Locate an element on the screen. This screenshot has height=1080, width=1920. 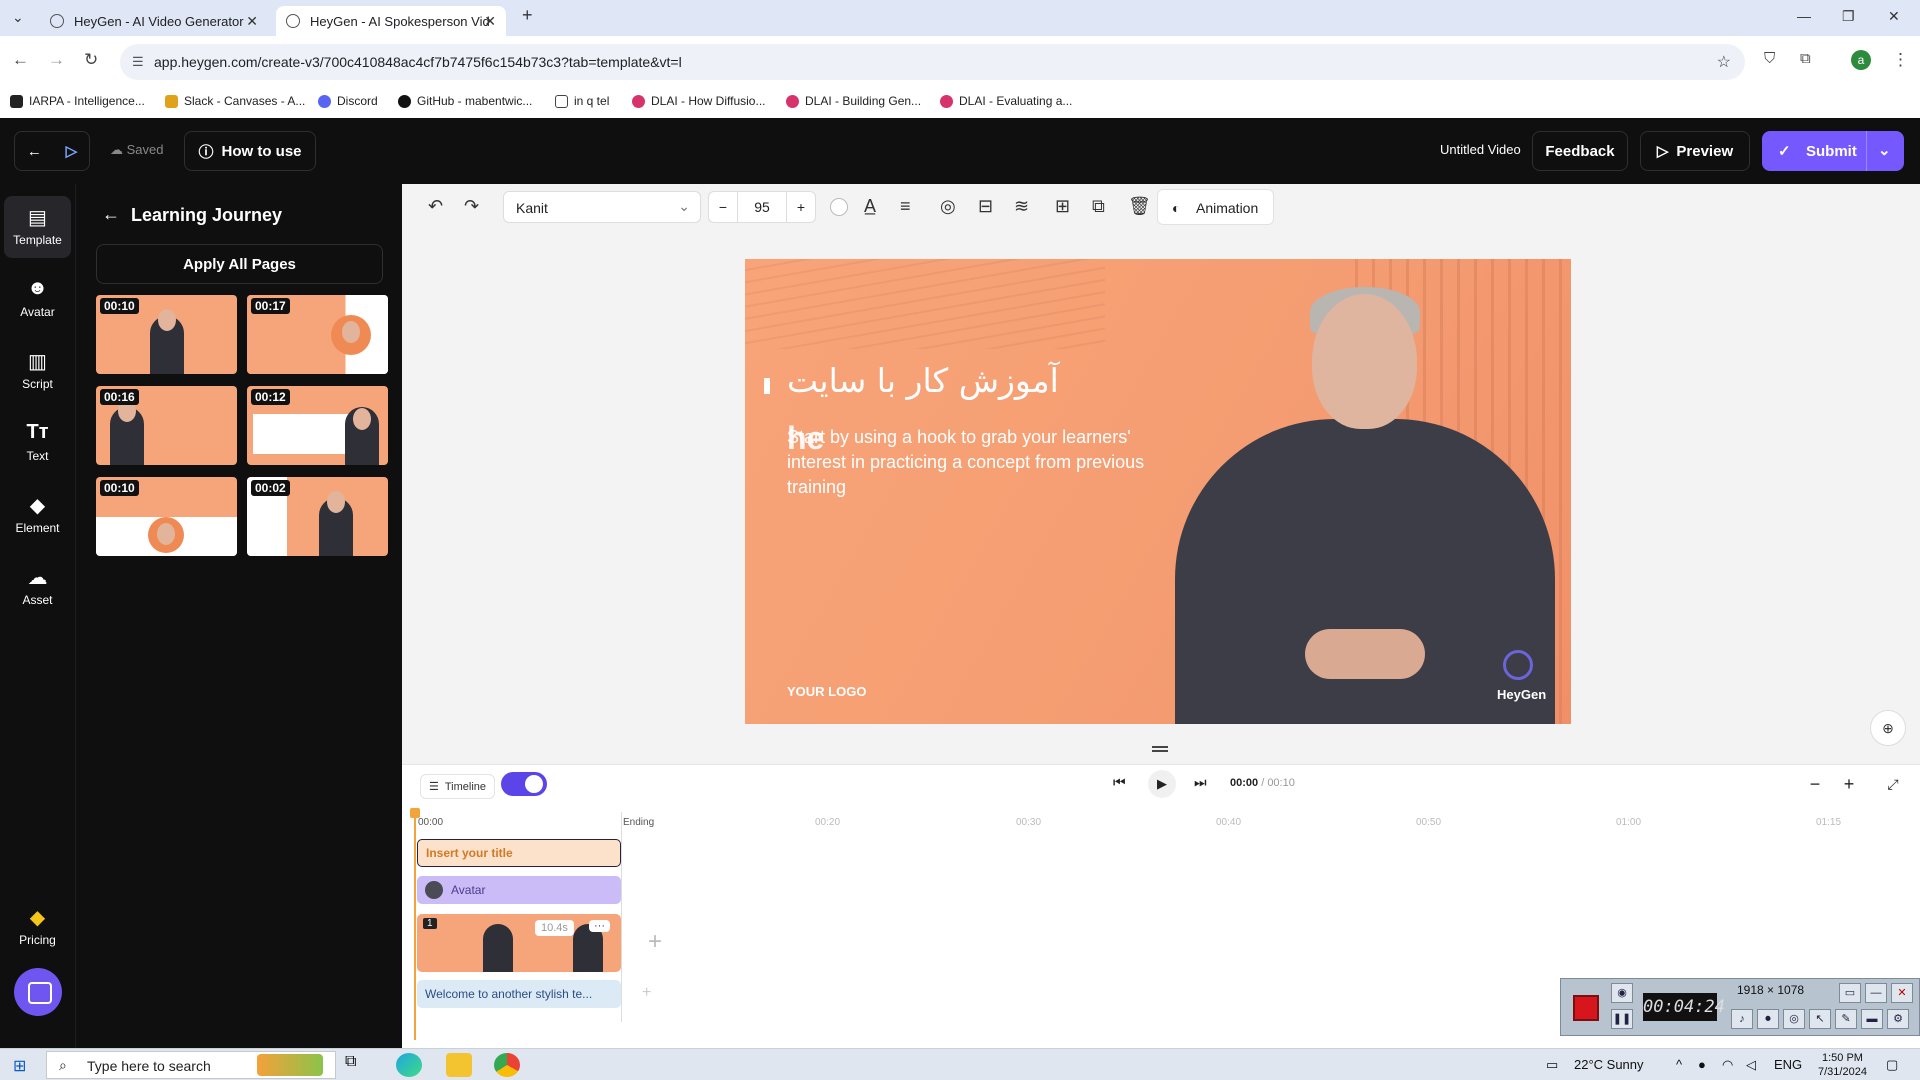
timeline-toggle-button: ☰ Timeline is located at coordinates (458, 786).